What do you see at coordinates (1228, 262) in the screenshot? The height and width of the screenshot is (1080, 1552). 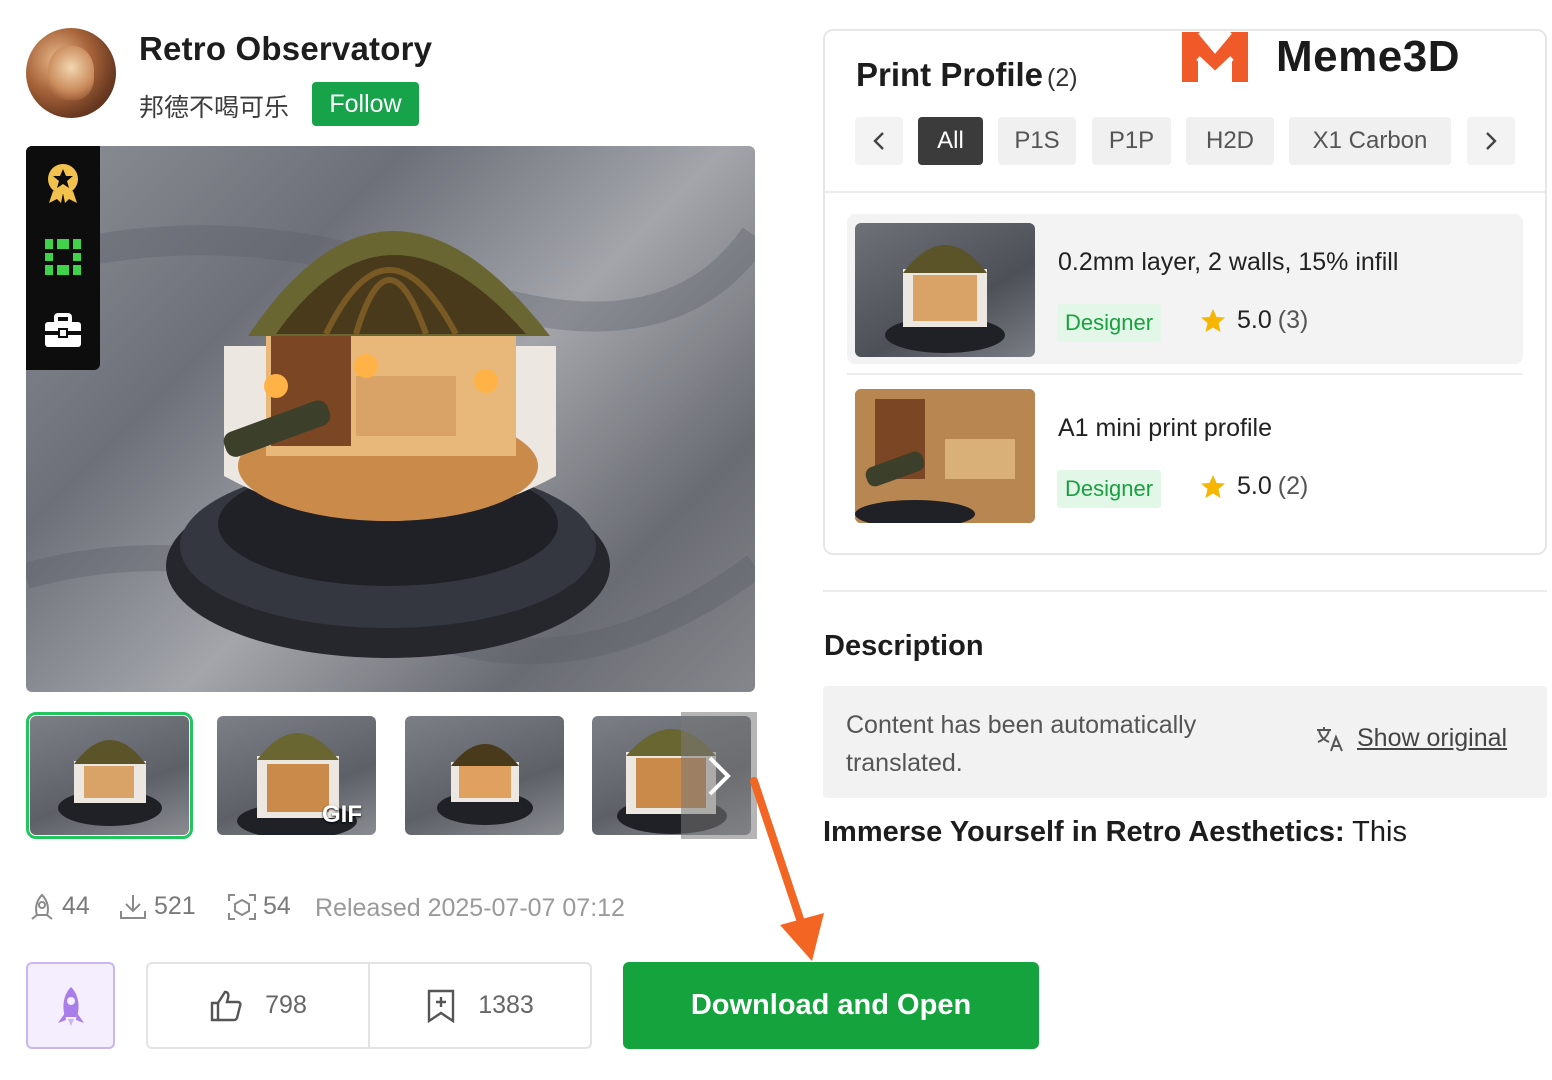 I see `profile-name: 0.2mm layer, 2 walls, 15% infill` at bounding box center [1228, 262].